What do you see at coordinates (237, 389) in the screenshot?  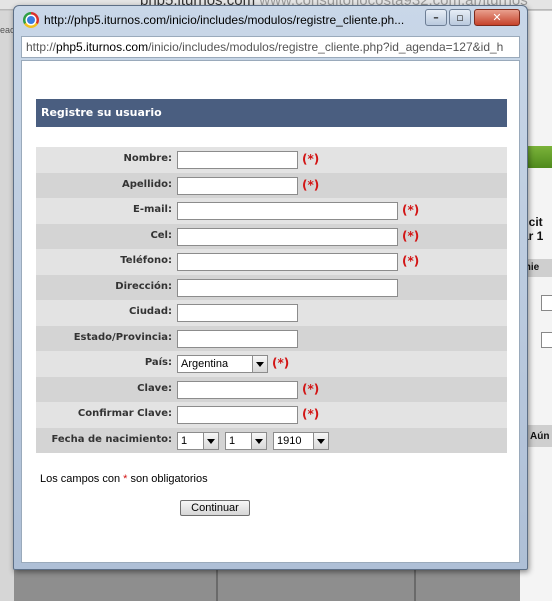 I see `clave-input` at bounding box center [237, 389].